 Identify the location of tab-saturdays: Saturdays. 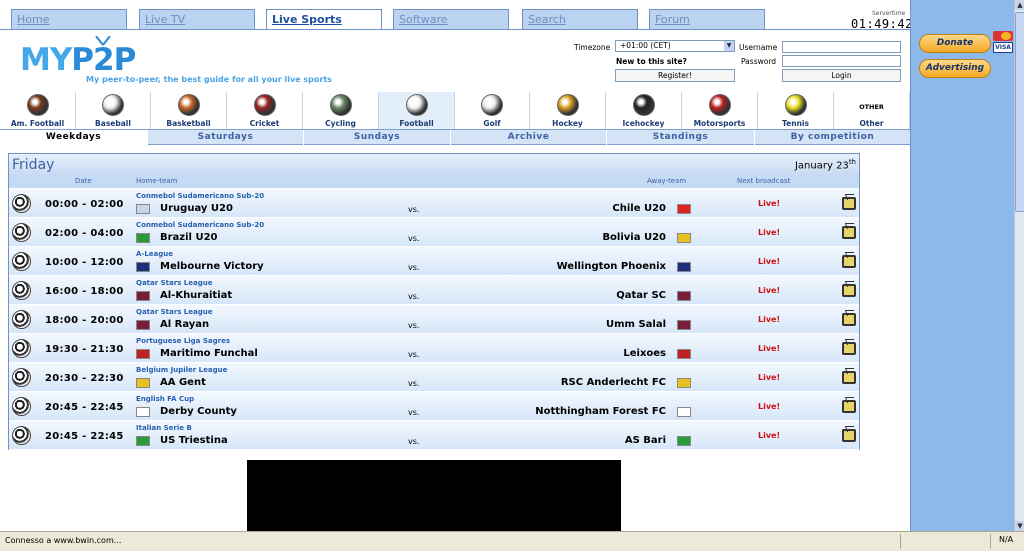
(226, 137).